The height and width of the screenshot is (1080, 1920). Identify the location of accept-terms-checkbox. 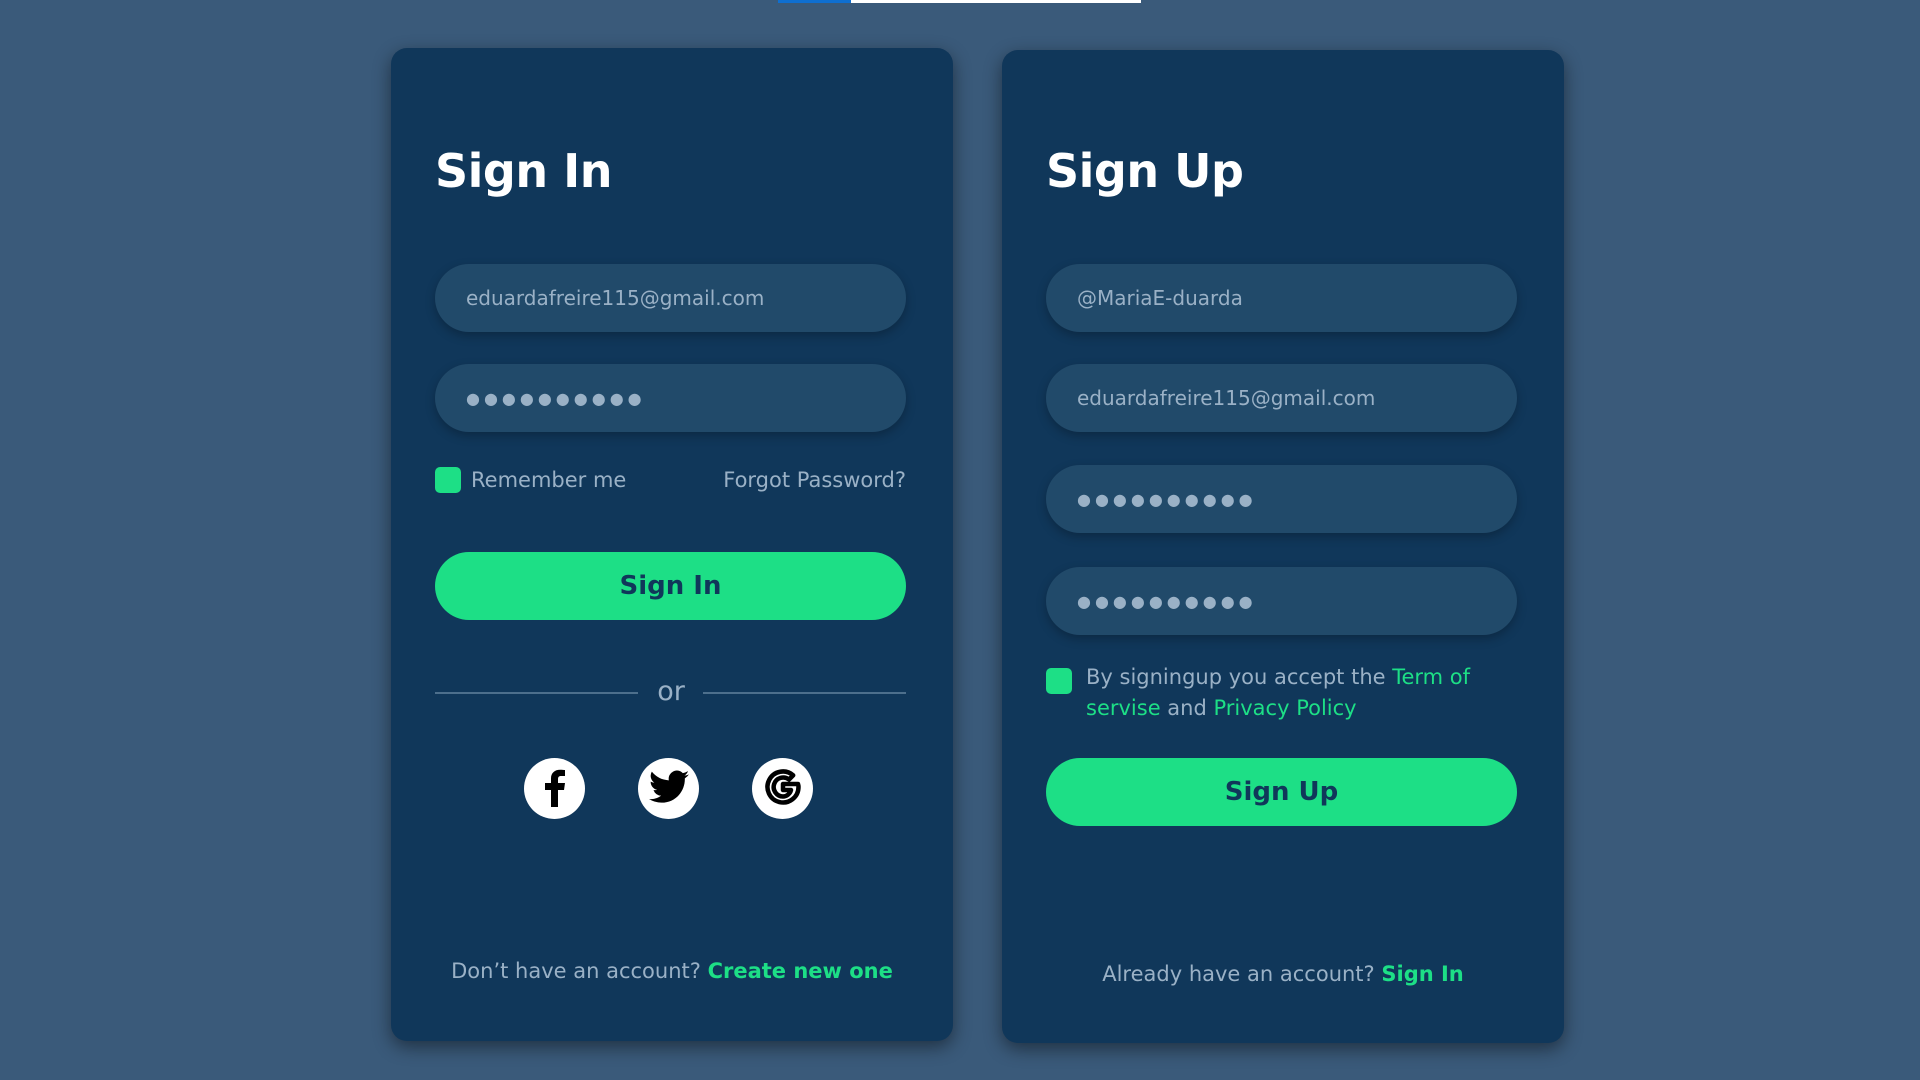
(1059, 681).